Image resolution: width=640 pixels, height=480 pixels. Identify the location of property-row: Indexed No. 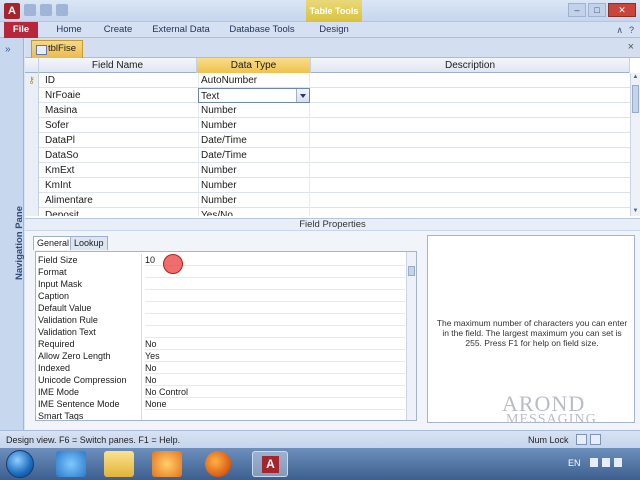
(221, 368).